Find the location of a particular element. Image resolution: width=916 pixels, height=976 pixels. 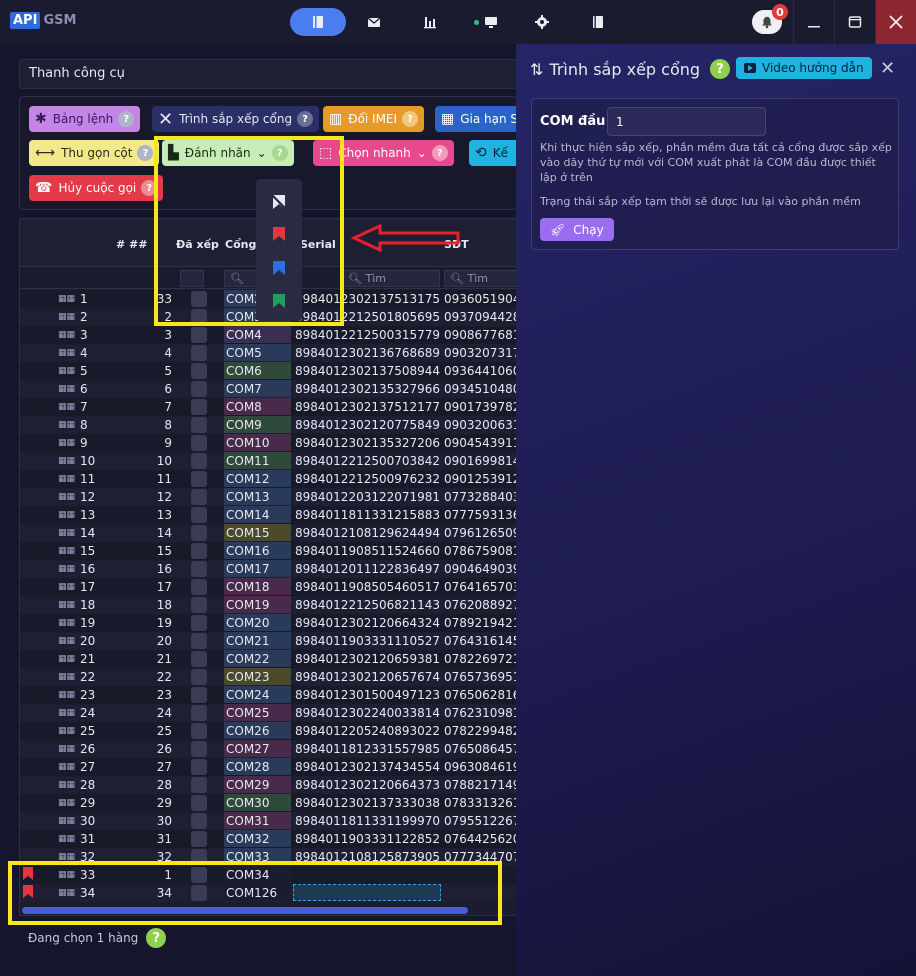

run-button: 🚀︎ Chạy is located at coordinates (577, 229).